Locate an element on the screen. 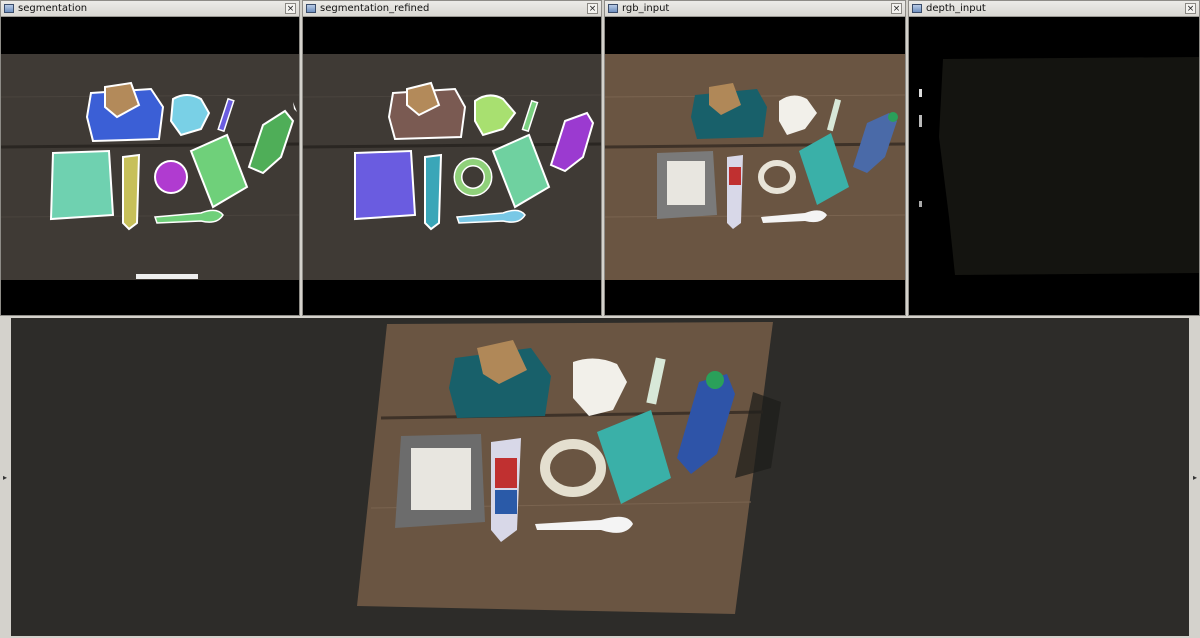 The width and height of the screenshot is (1200, 638). title-bar: rgb_input × is located at coordinates (755, 9).